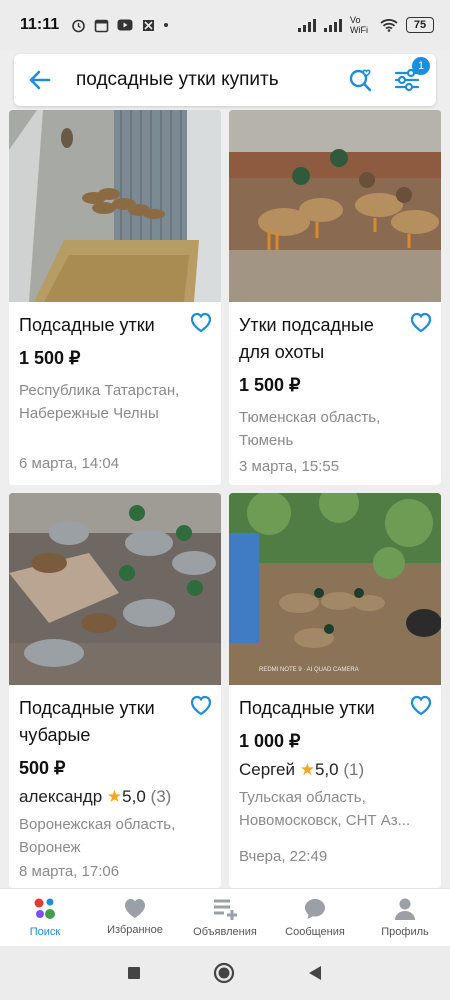 Image resolution: width=450 pixels, height=1000 pixels. I want to click on wifi-icon, so click(389, 25).